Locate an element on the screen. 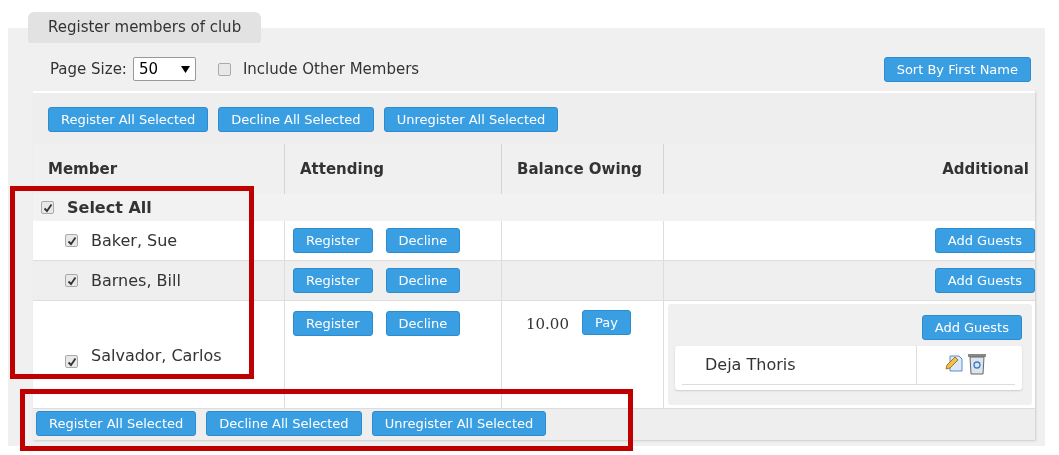 This screenshot has width=1059, height=455. column-header: Balance Owing is located at coordinates (579, 169).